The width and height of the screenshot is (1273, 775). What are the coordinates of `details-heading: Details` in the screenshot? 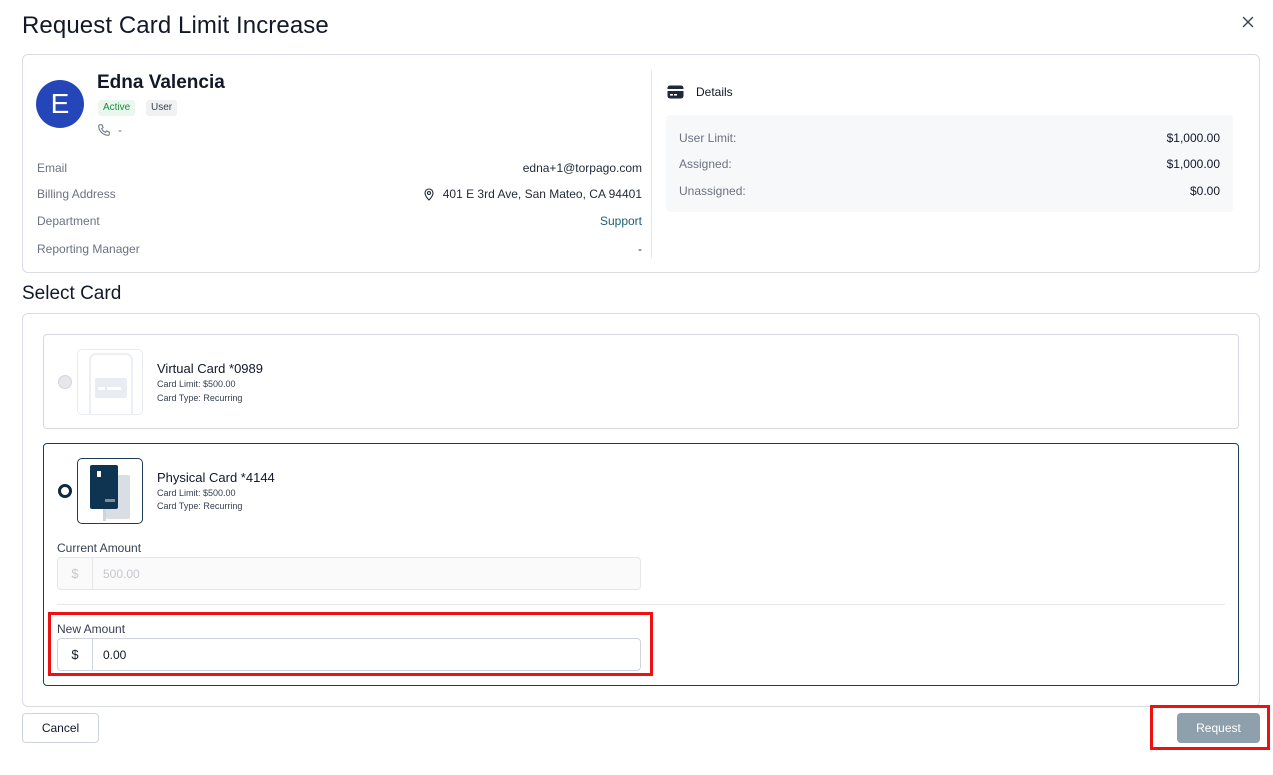 It's located at (714, 92).